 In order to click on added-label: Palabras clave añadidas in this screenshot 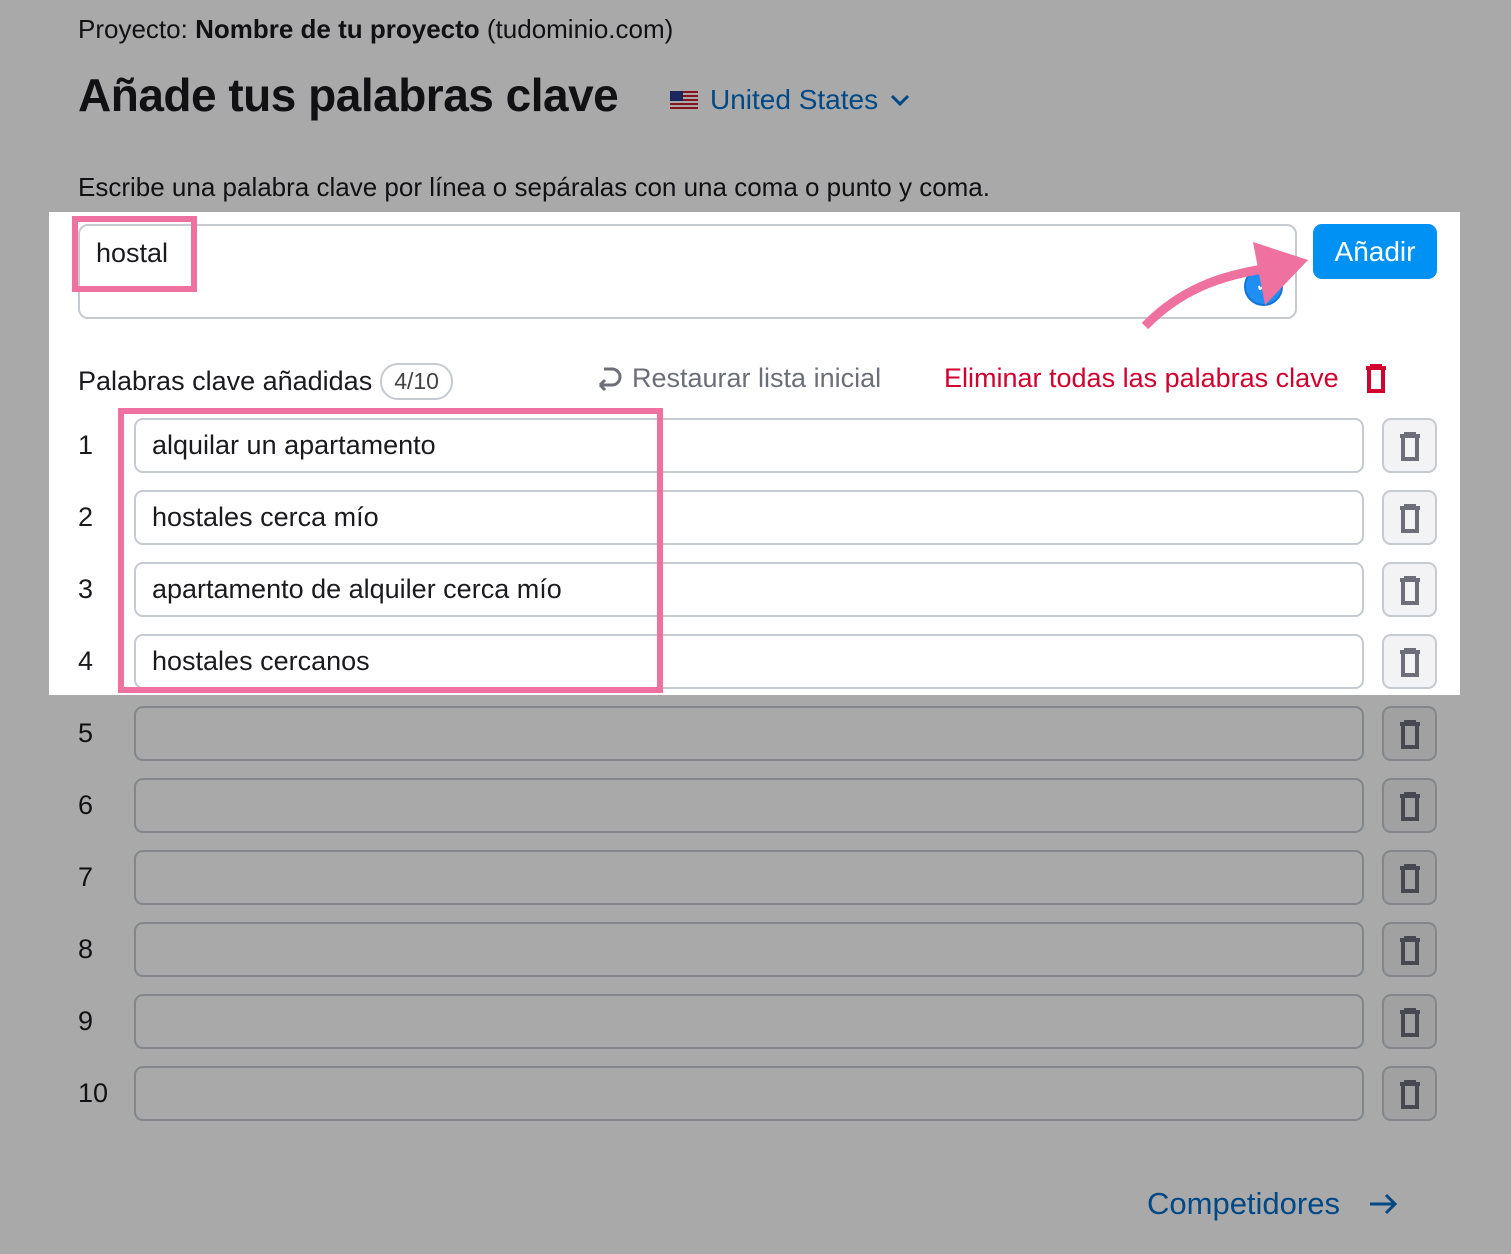, I will do `click(225, 381)`.